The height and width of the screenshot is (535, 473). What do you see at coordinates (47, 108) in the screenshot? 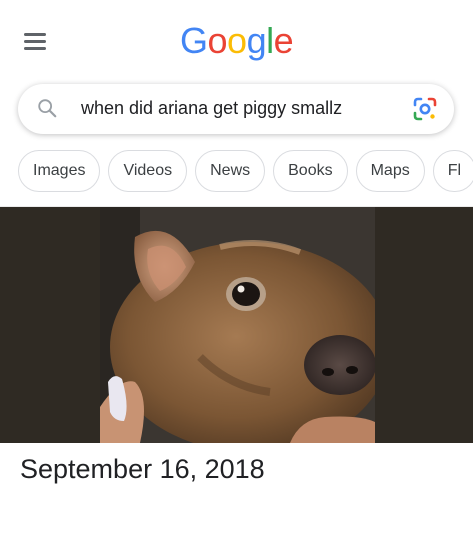
I see `search-icon` at bounding box center [47, 108].